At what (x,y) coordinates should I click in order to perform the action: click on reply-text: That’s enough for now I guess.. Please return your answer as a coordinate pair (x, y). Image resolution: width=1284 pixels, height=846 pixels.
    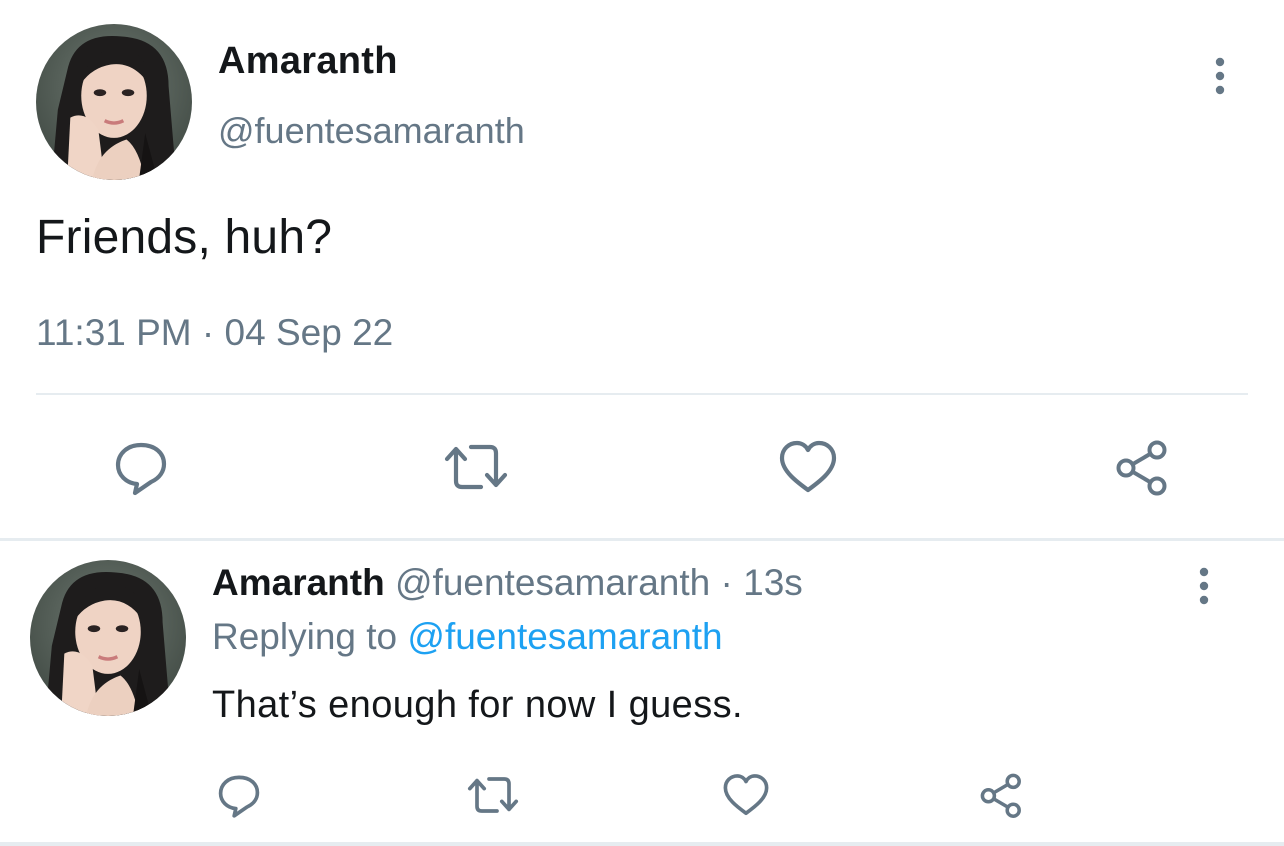
    Looking at the image, I should click on (477, 705).